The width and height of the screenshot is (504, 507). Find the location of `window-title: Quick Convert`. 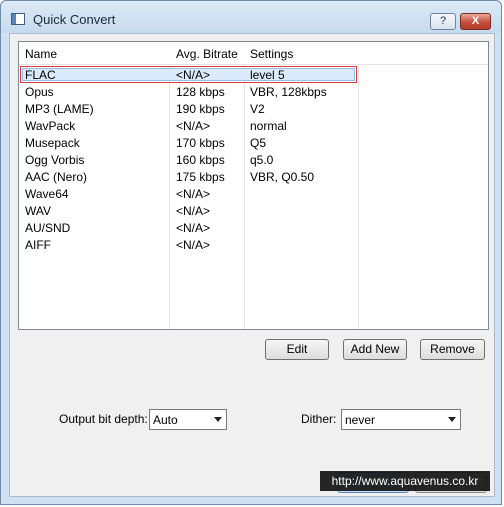

window-title: Quick Convert is located at coordinates (74, 19).